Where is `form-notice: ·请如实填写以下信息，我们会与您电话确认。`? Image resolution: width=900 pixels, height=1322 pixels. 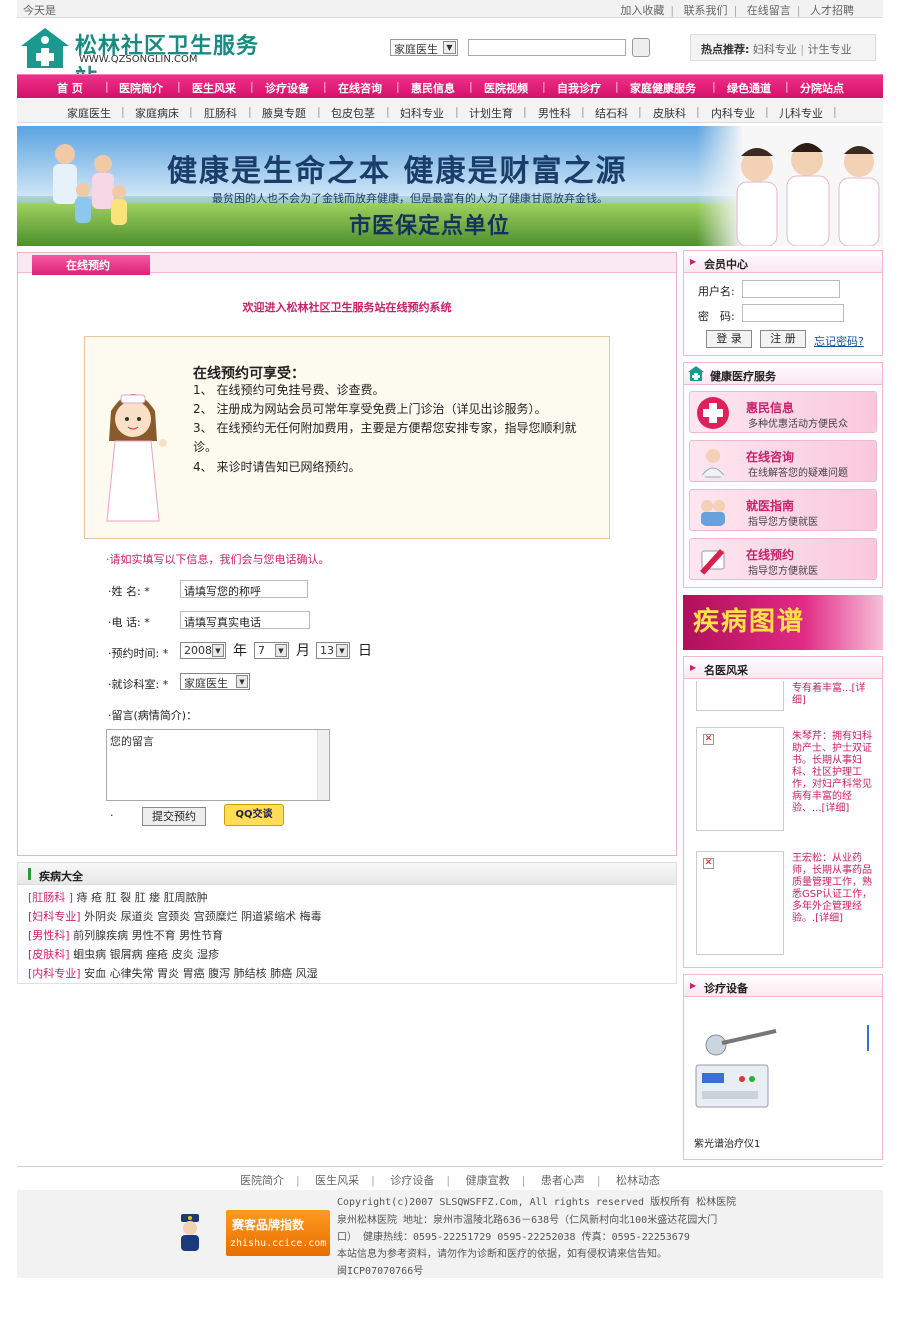 form-notice: ·请如实填写以下信息，我们会与您电话确认。 is located at coordinates (218, 559).